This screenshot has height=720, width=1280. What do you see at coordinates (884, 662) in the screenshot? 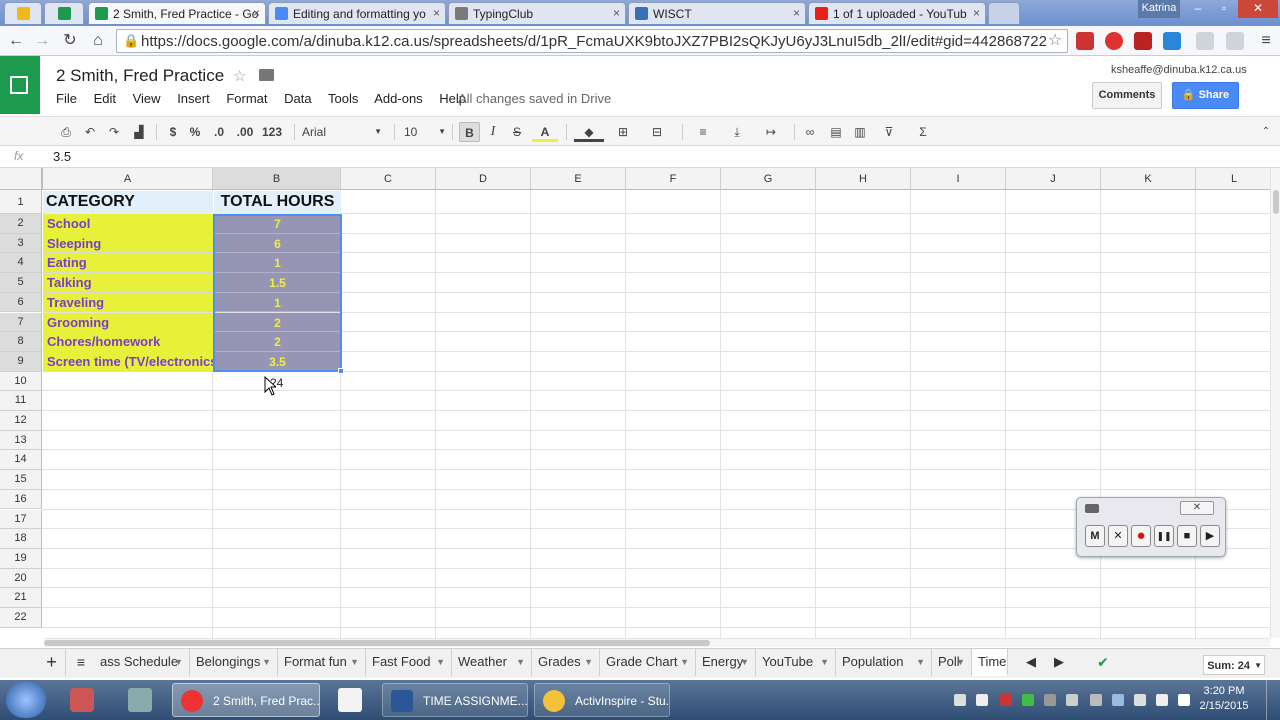
I see `sheet-tab: Population ▼` at bounding box center [884, 662].